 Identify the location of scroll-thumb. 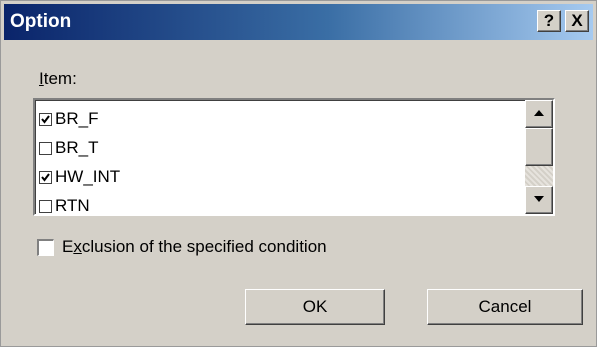
(539, 147).